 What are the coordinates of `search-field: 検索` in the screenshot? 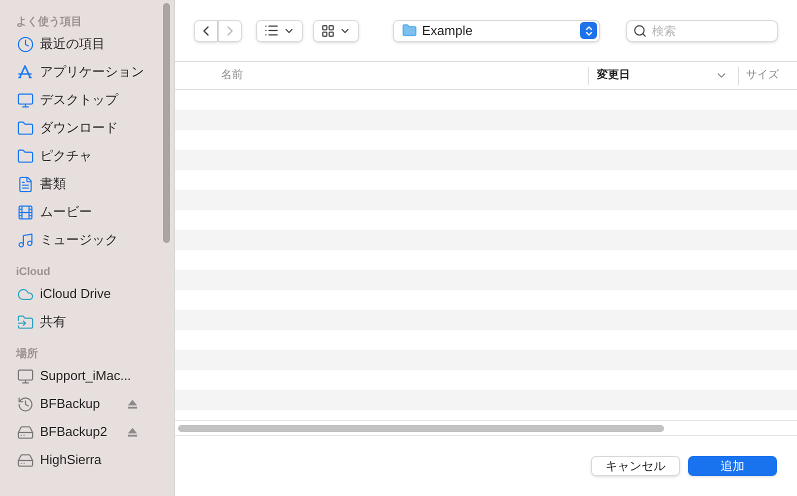 It's located at (702, 31).